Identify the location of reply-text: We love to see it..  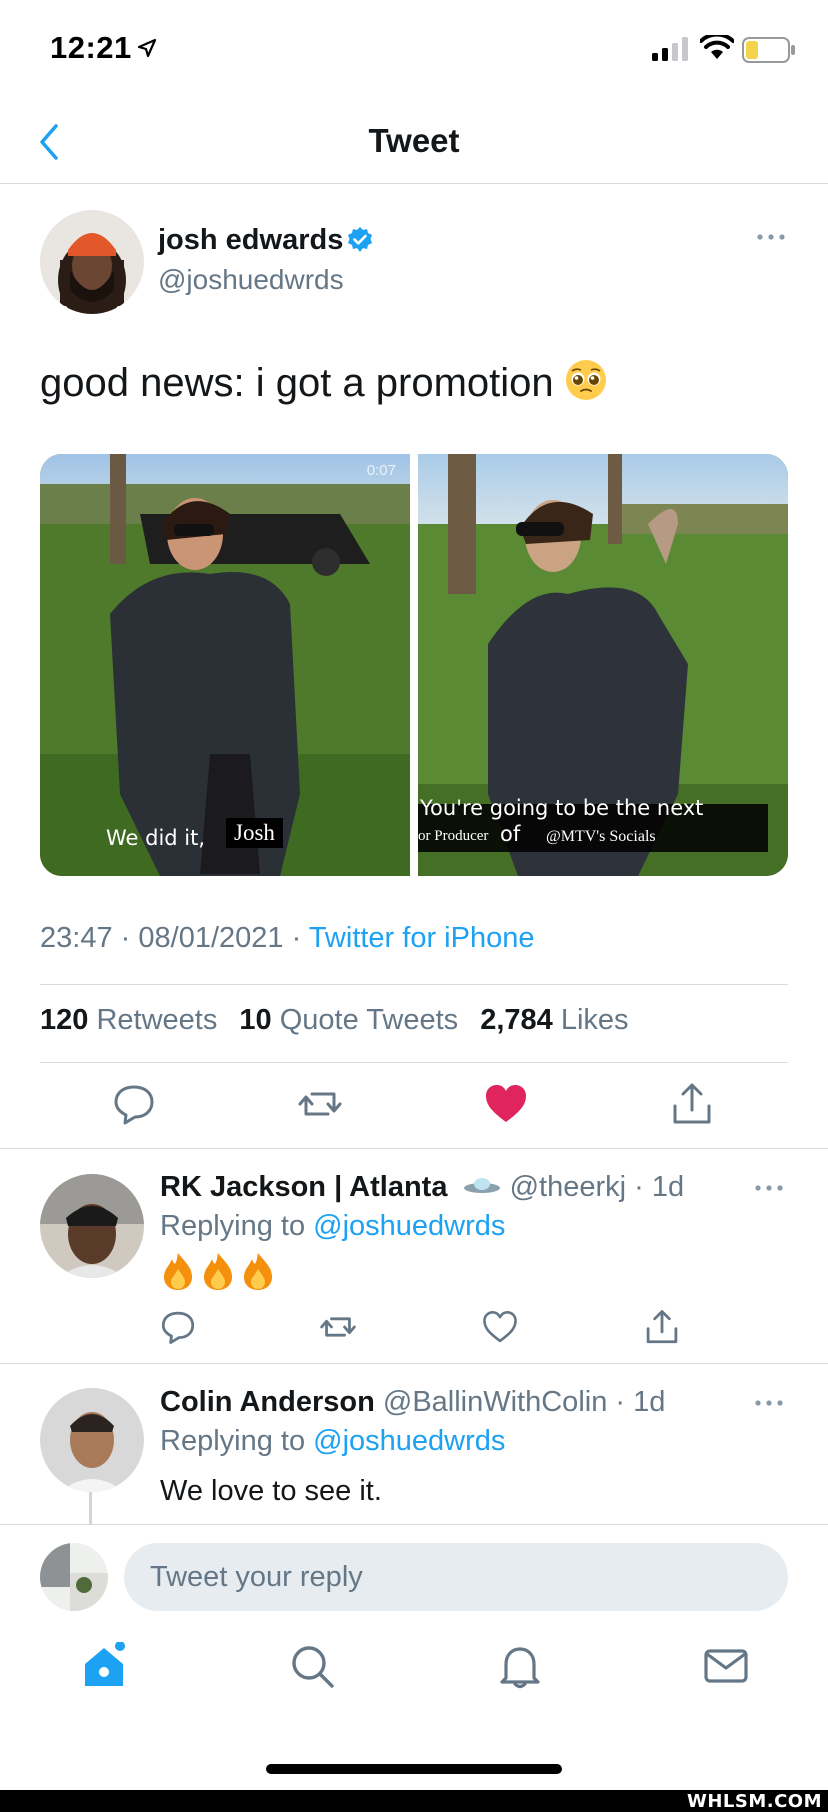
(271, 1491).